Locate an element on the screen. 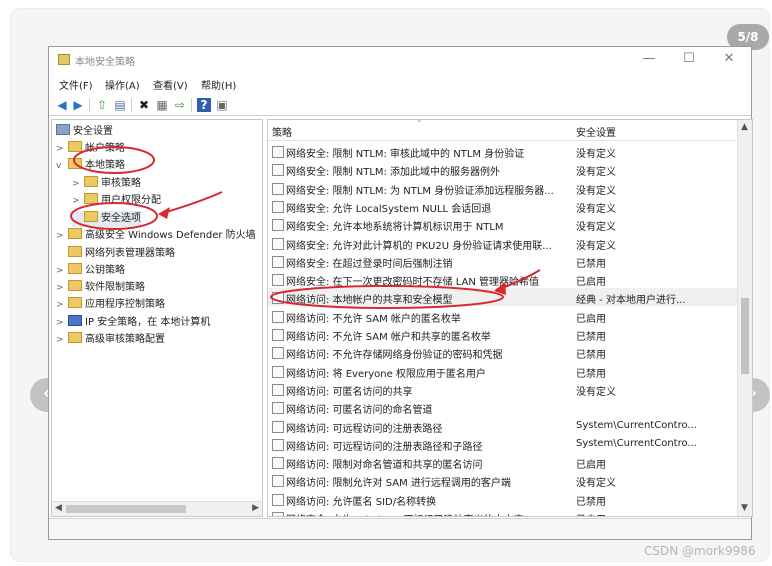 Image resolution: width=772 pixels, height=566 pixels. scroll-down-icon: ▼ is located at coordinates (744, 508).